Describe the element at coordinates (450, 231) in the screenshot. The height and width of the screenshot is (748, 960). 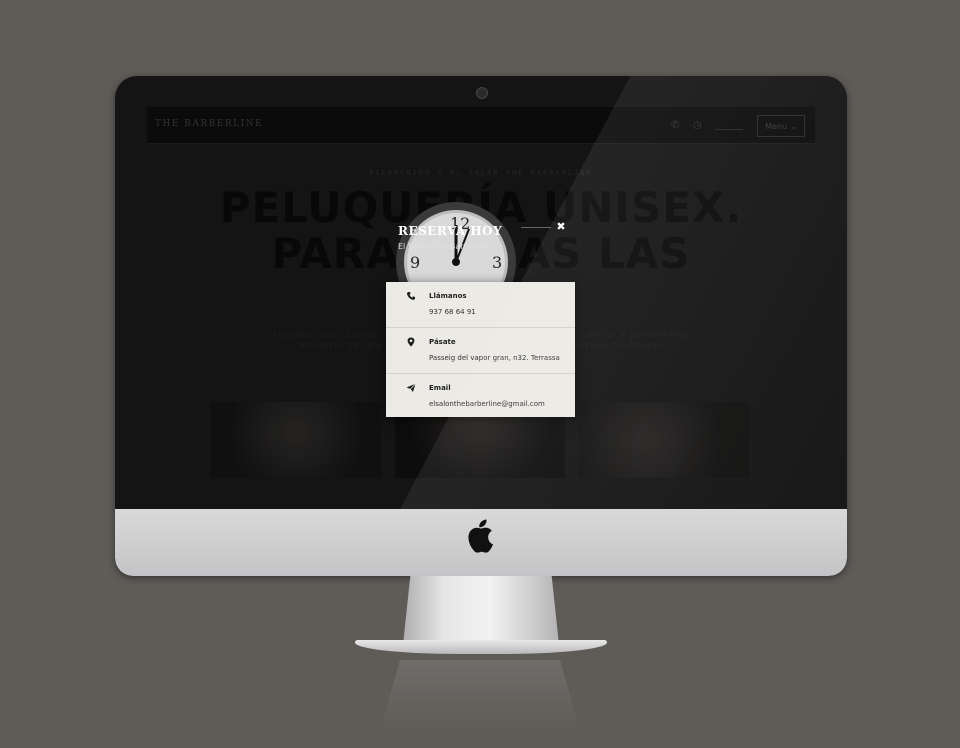
I see `modal-title: RESERVA HOY` at that location.